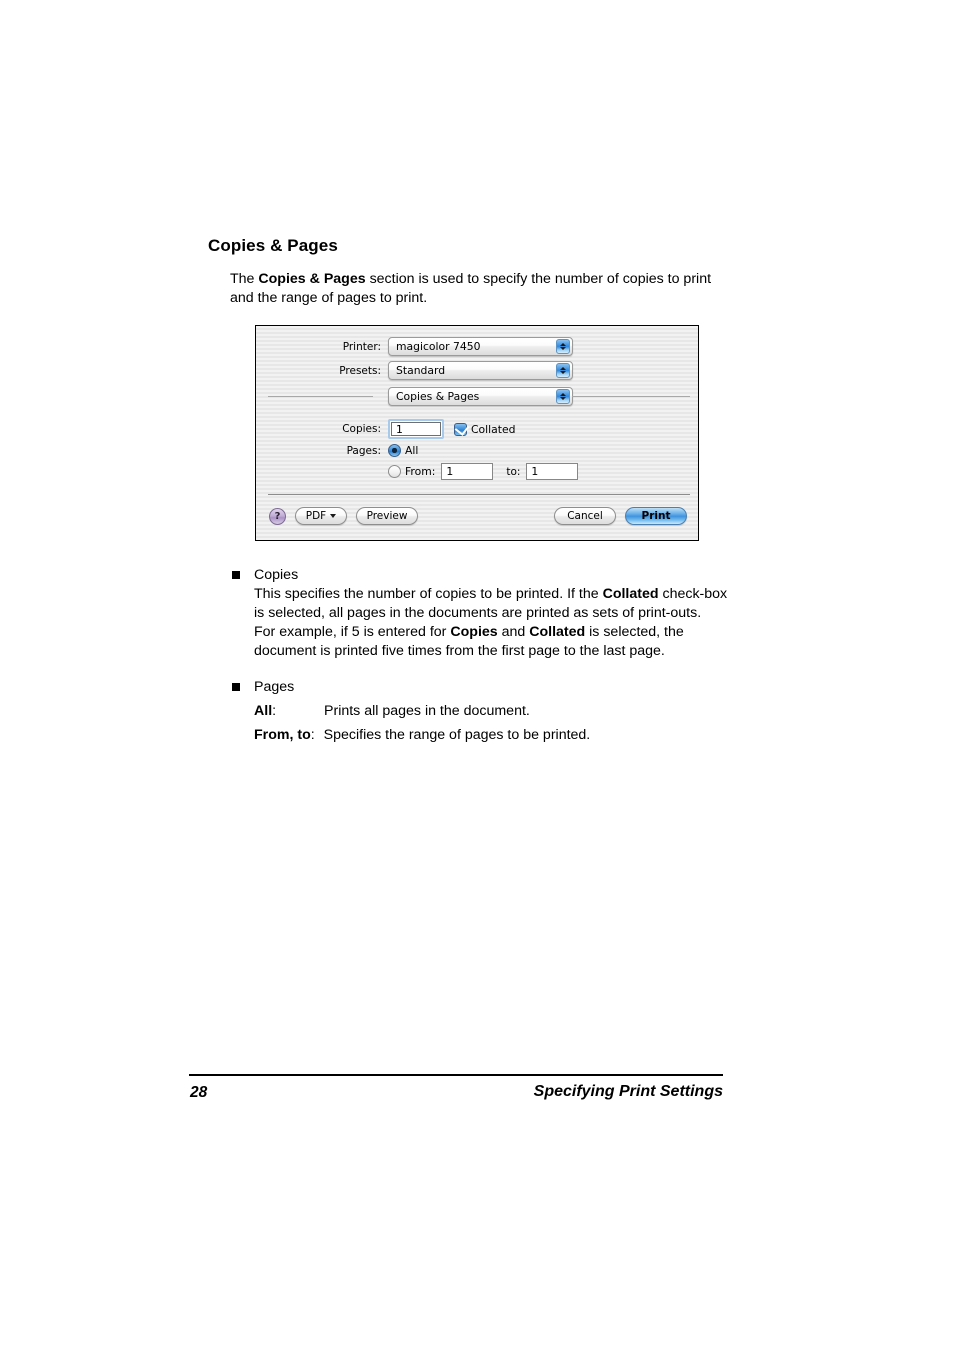 The height and width of the screenshot is (1350, 954). I want to click on printer-value: magicolor 7450, so click(438, 346).